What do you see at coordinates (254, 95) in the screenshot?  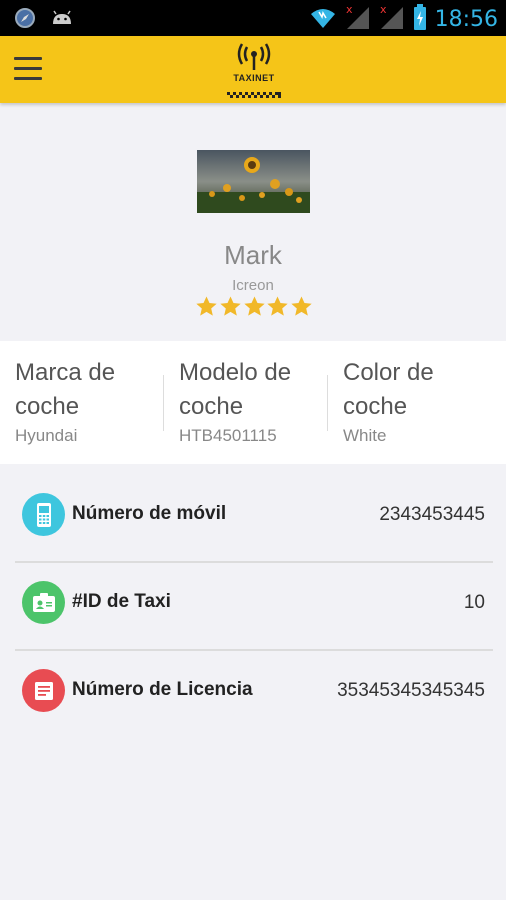 I see `checker-stripe` at bounding box center [254, 95].